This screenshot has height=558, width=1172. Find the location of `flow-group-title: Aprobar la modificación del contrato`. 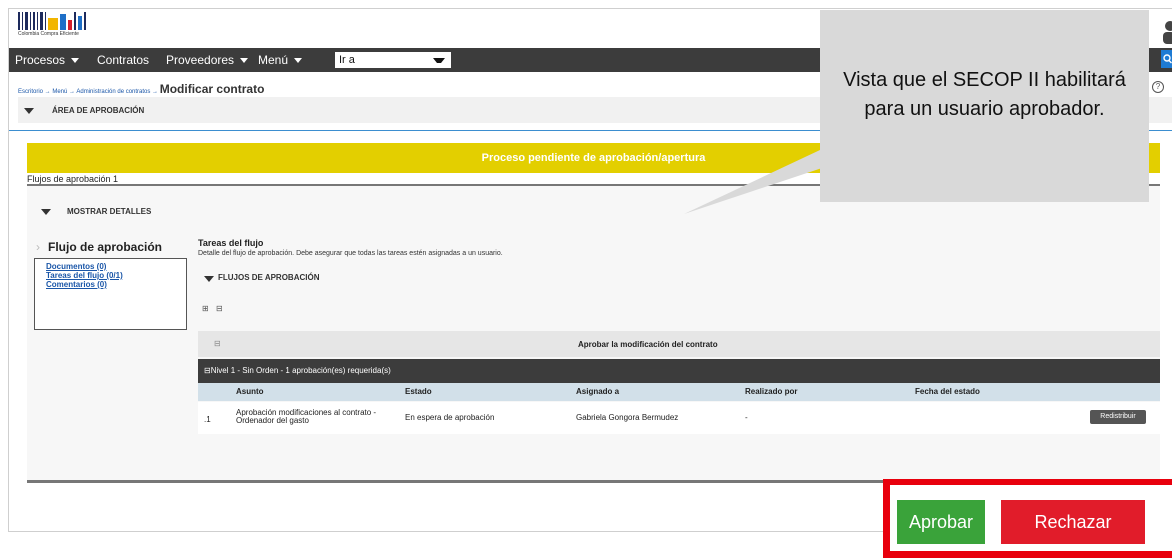

flow-group-title: Aprobar la modificación del contrato is located at coordinates (648, 344).